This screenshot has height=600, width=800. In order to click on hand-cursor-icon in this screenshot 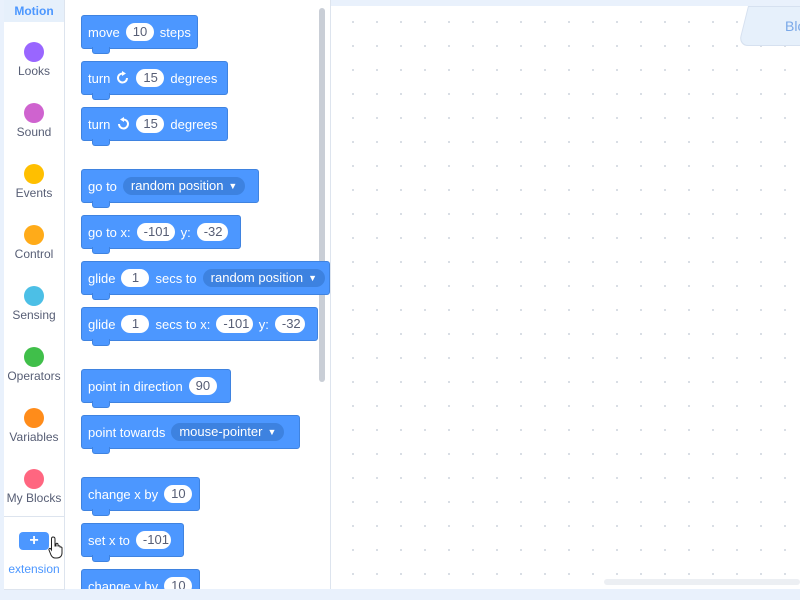, I will do `click(55, 547)`.